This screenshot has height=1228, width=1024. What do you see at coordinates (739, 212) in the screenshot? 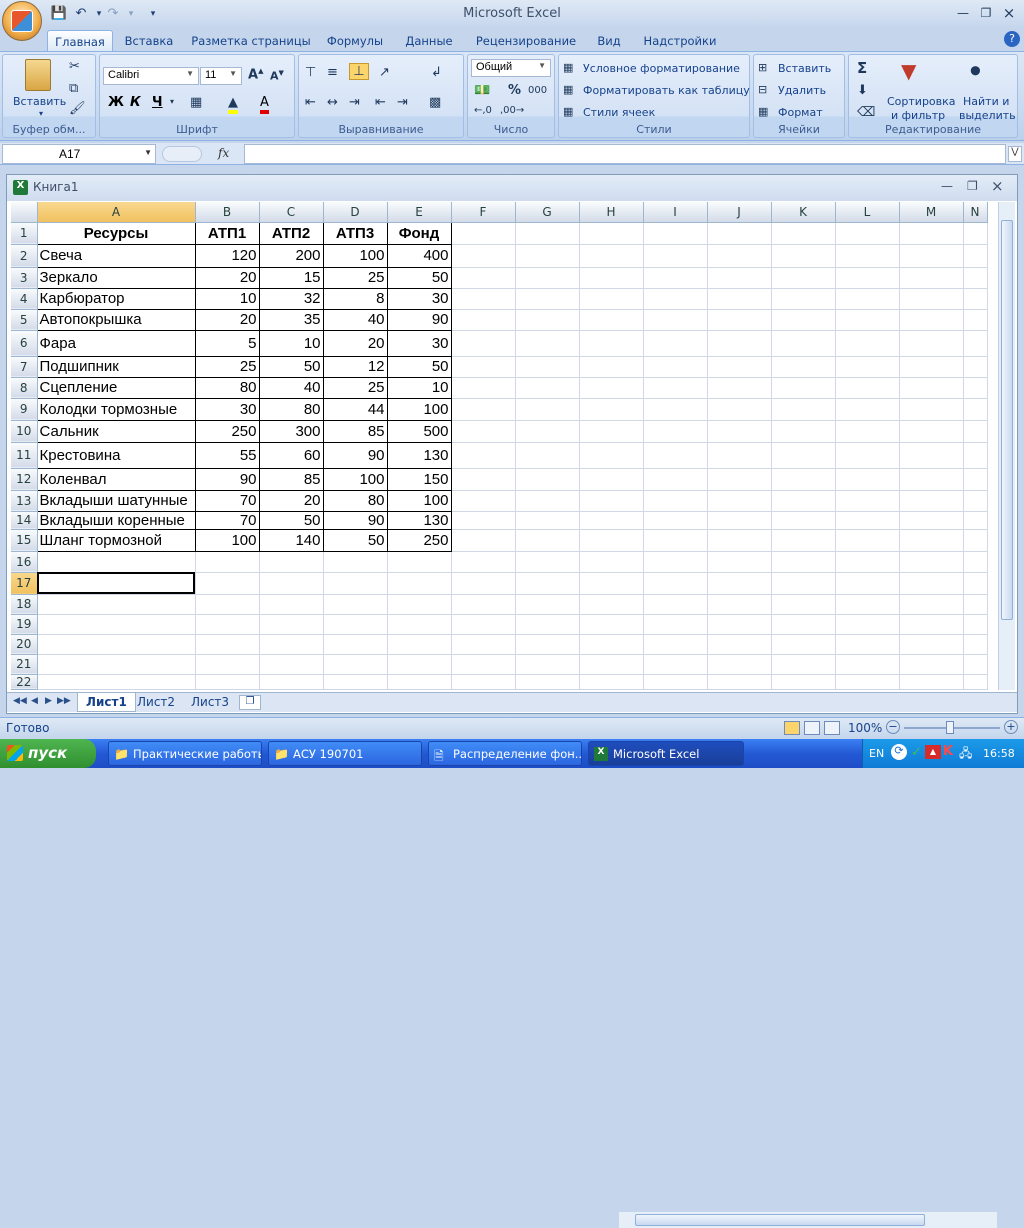
I see `column-header: J` at bounding box center [739, 212].